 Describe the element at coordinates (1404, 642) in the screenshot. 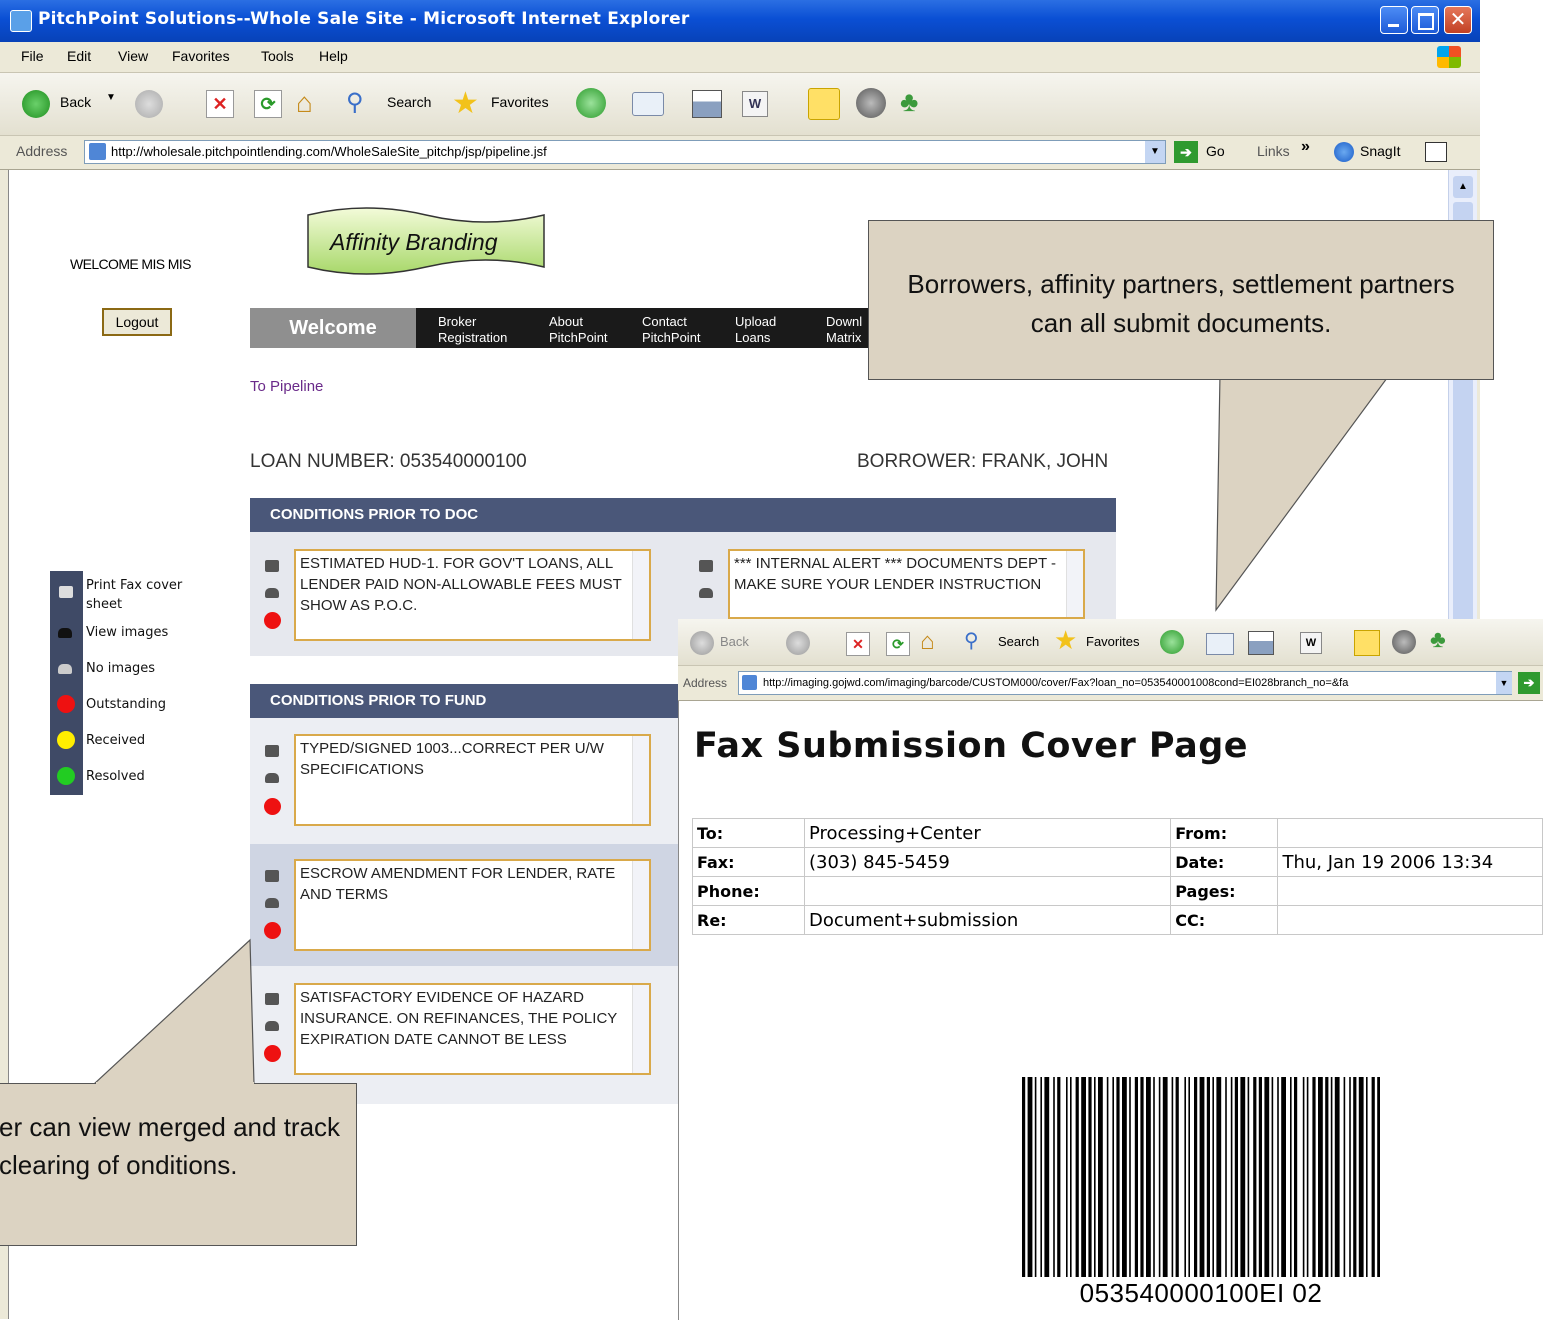

I see `popup-messenger-icon` at that location.